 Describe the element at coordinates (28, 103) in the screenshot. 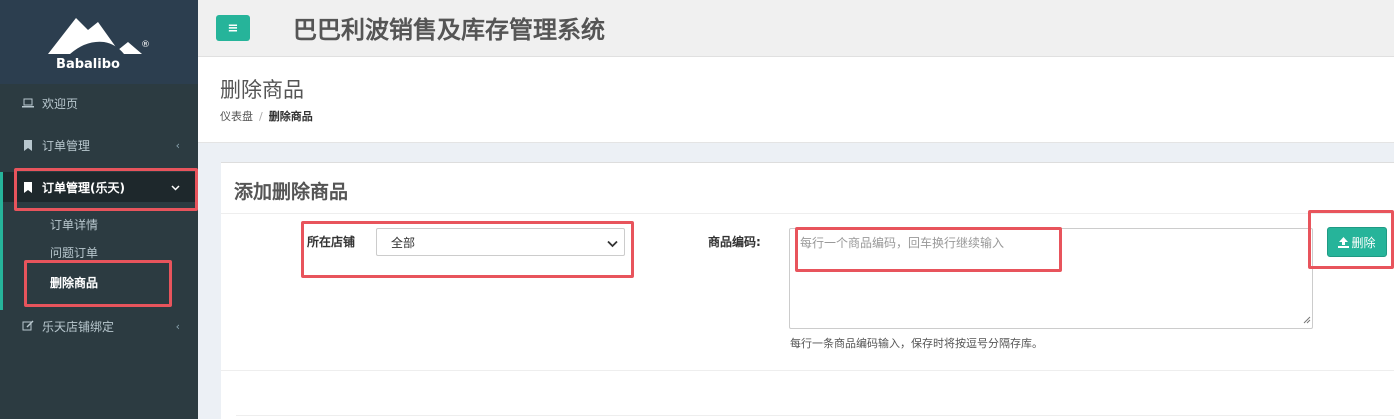

I see `laptop-icon` at that location.